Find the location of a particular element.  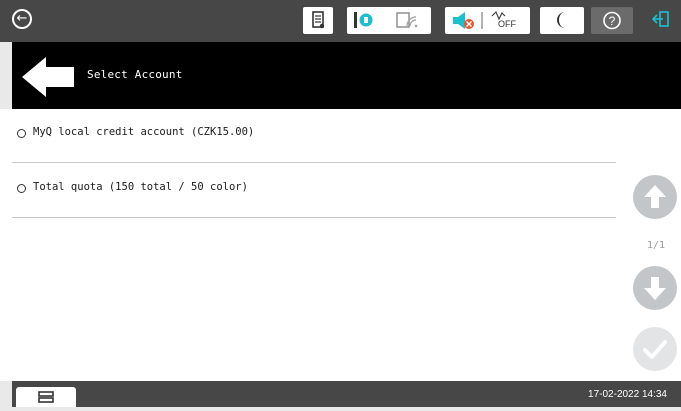

back-arrow-icon is located at coordinates (49, 77).